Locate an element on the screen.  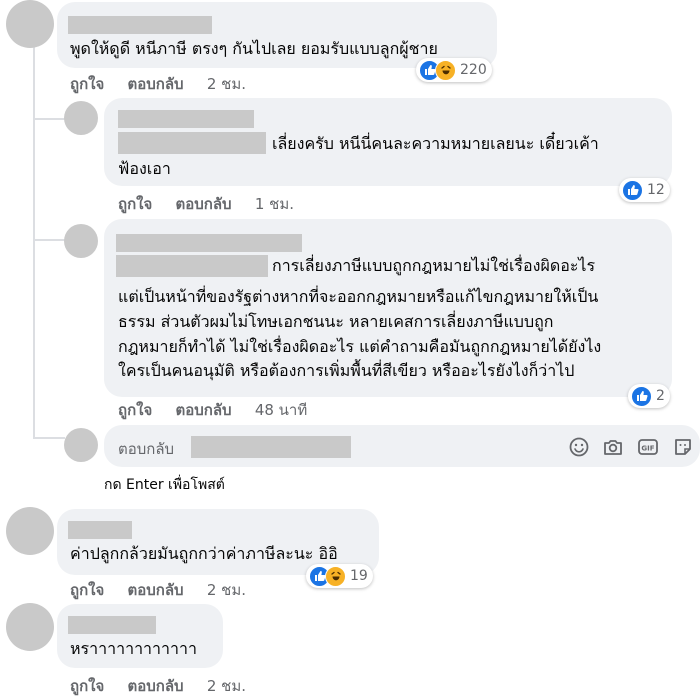
thread-line-vertical is located at coordinates (34, 242).